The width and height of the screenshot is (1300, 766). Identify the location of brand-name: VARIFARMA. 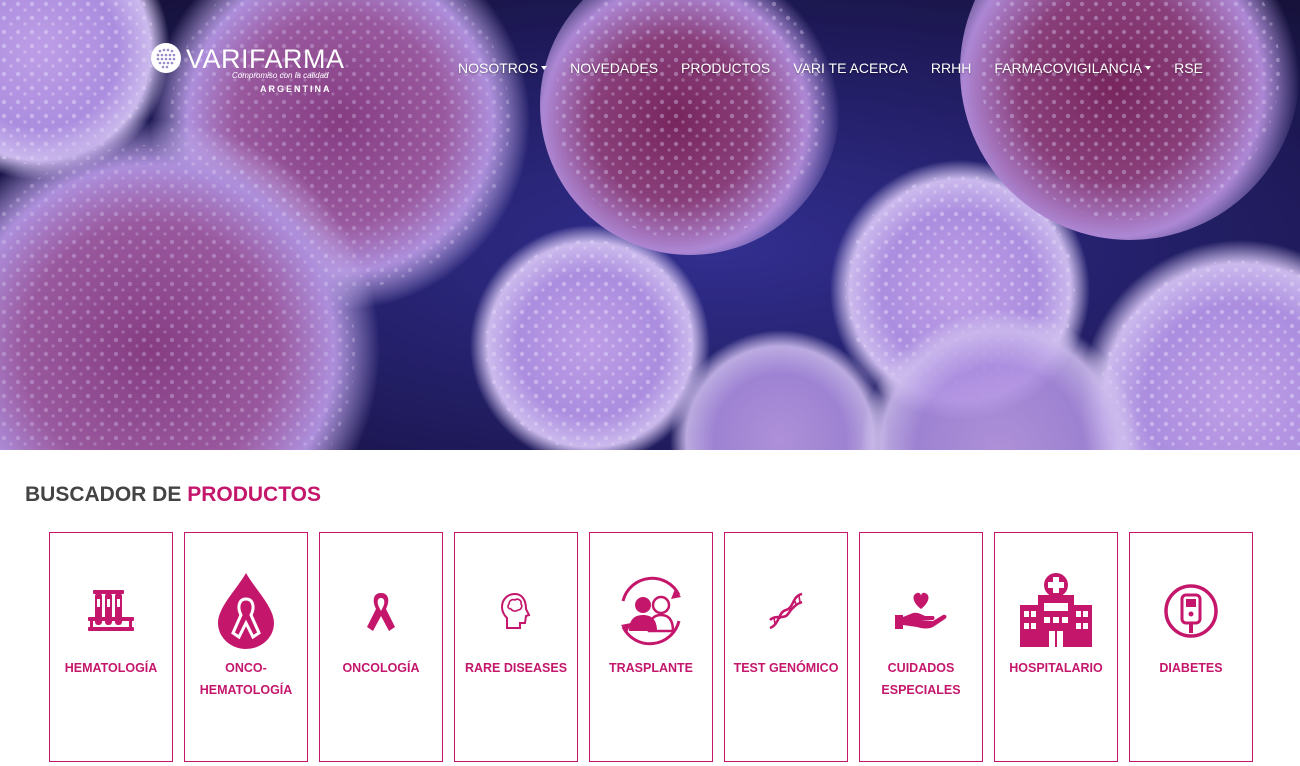
(265, 59).